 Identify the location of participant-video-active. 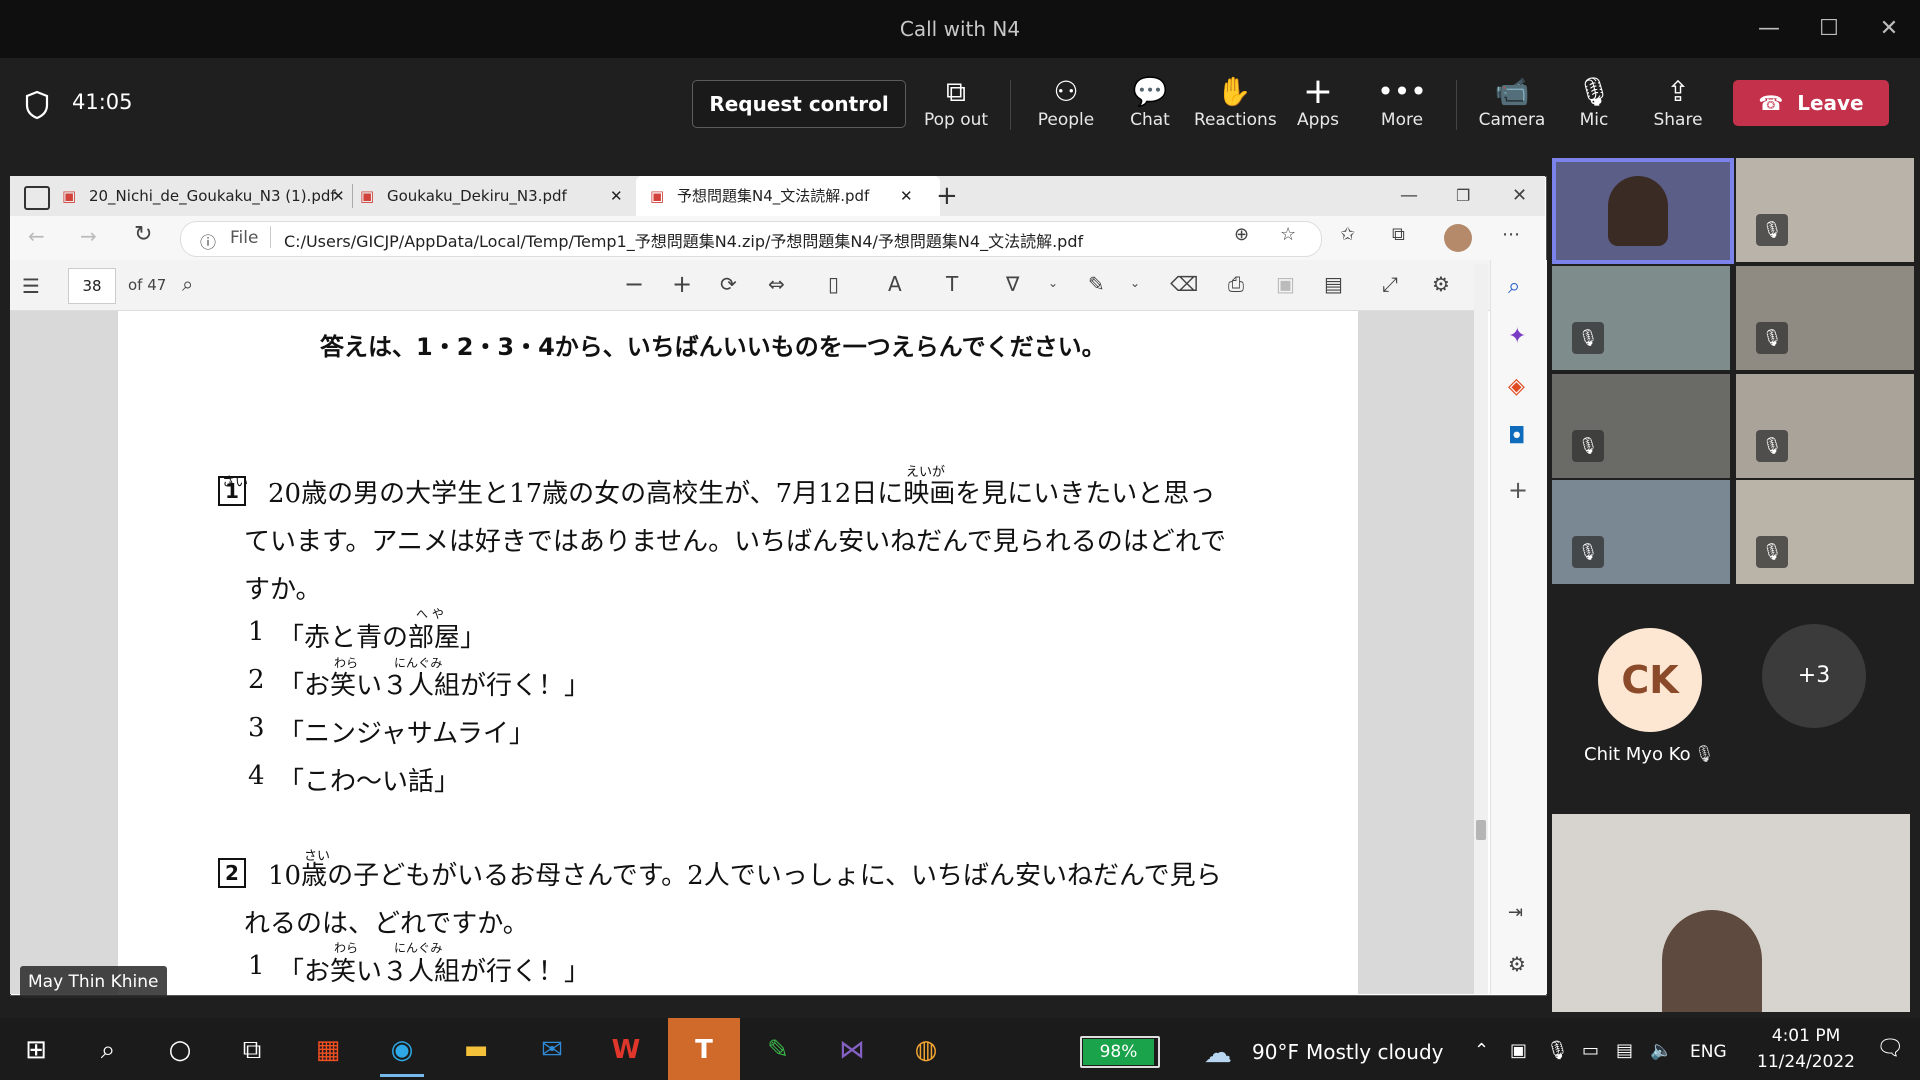
(1643, 211).